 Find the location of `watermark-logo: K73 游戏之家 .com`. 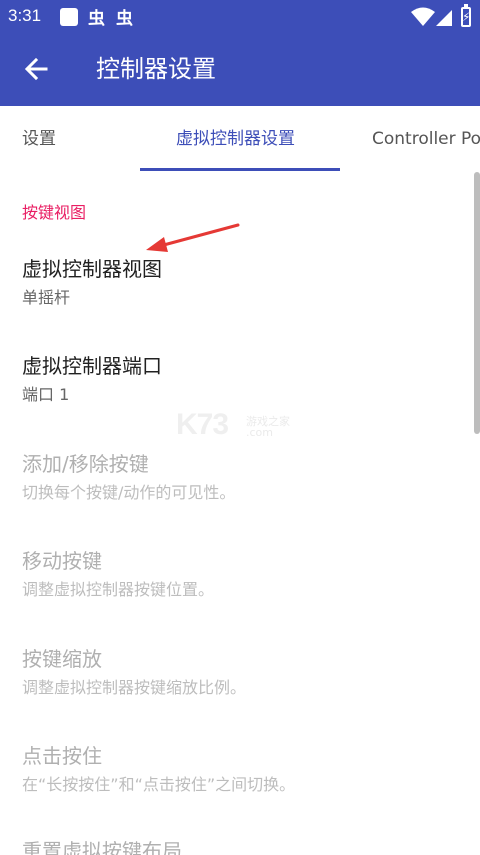

watermark-logo: K73 游戏之家 .com is located at coordinates (241, 425).